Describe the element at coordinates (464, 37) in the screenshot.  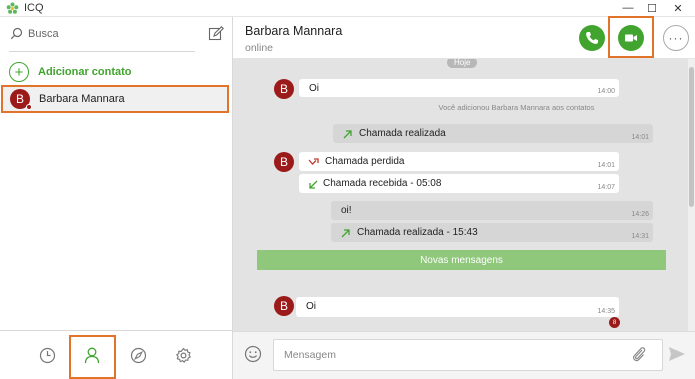
I see `chat-header: Barbara Mannara online ···` at that location.